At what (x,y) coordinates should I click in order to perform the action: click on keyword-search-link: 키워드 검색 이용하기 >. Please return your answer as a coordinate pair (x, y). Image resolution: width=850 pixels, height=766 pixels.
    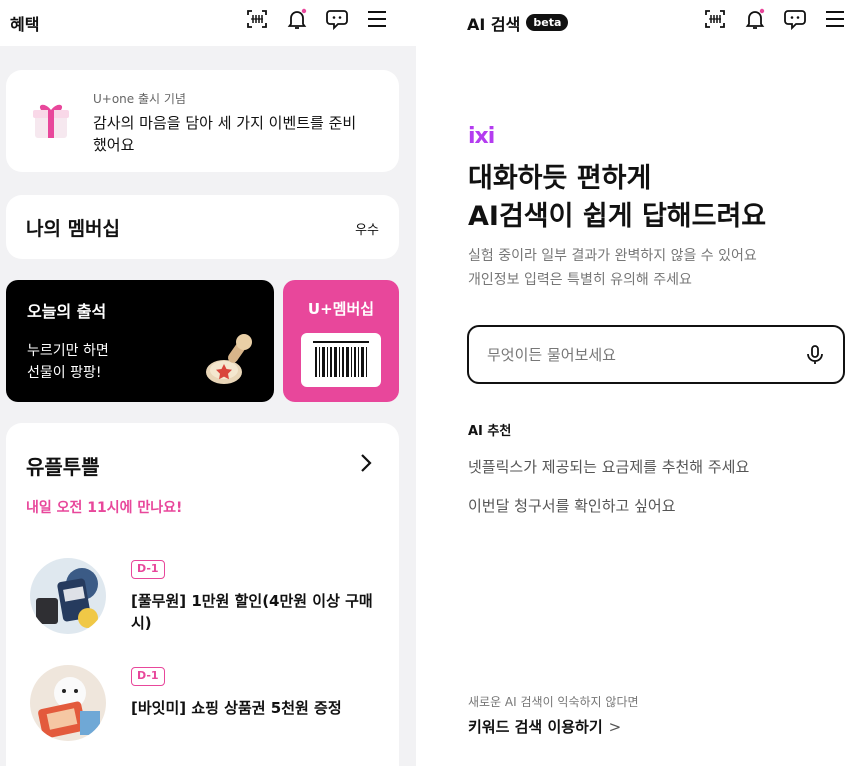
    Looking at the image, I should click on (544, 726).